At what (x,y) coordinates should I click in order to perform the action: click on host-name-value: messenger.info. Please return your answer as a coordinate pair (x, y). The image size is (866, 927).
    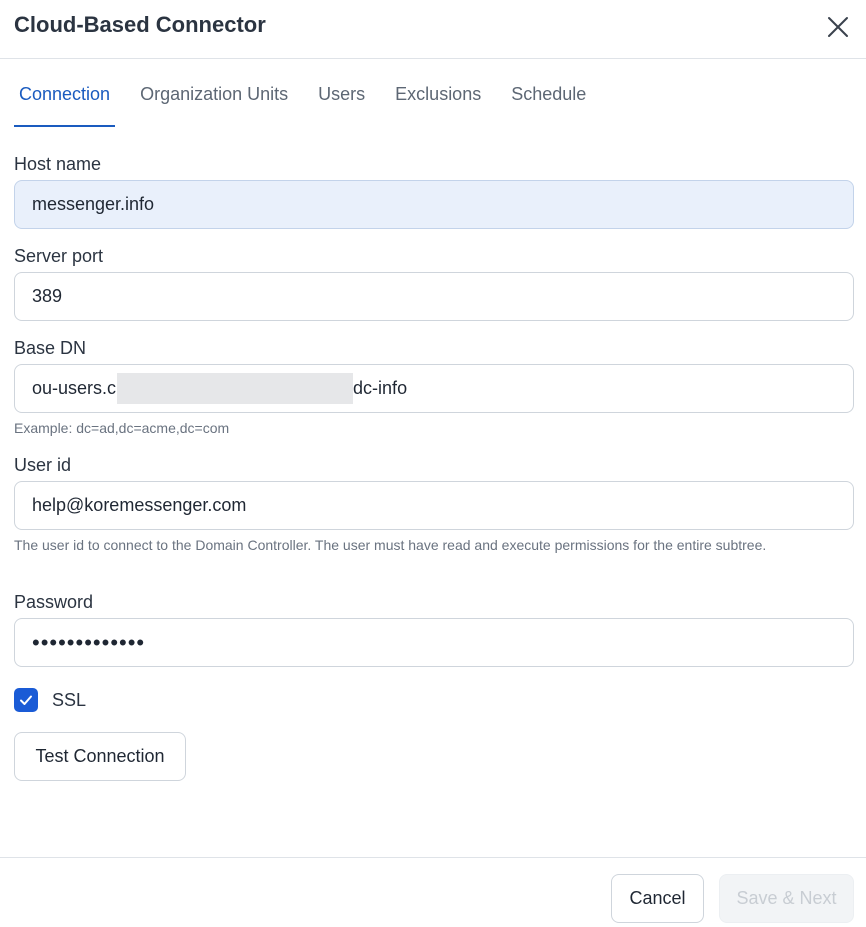
    Looking at the image, I should click on (93, 204).